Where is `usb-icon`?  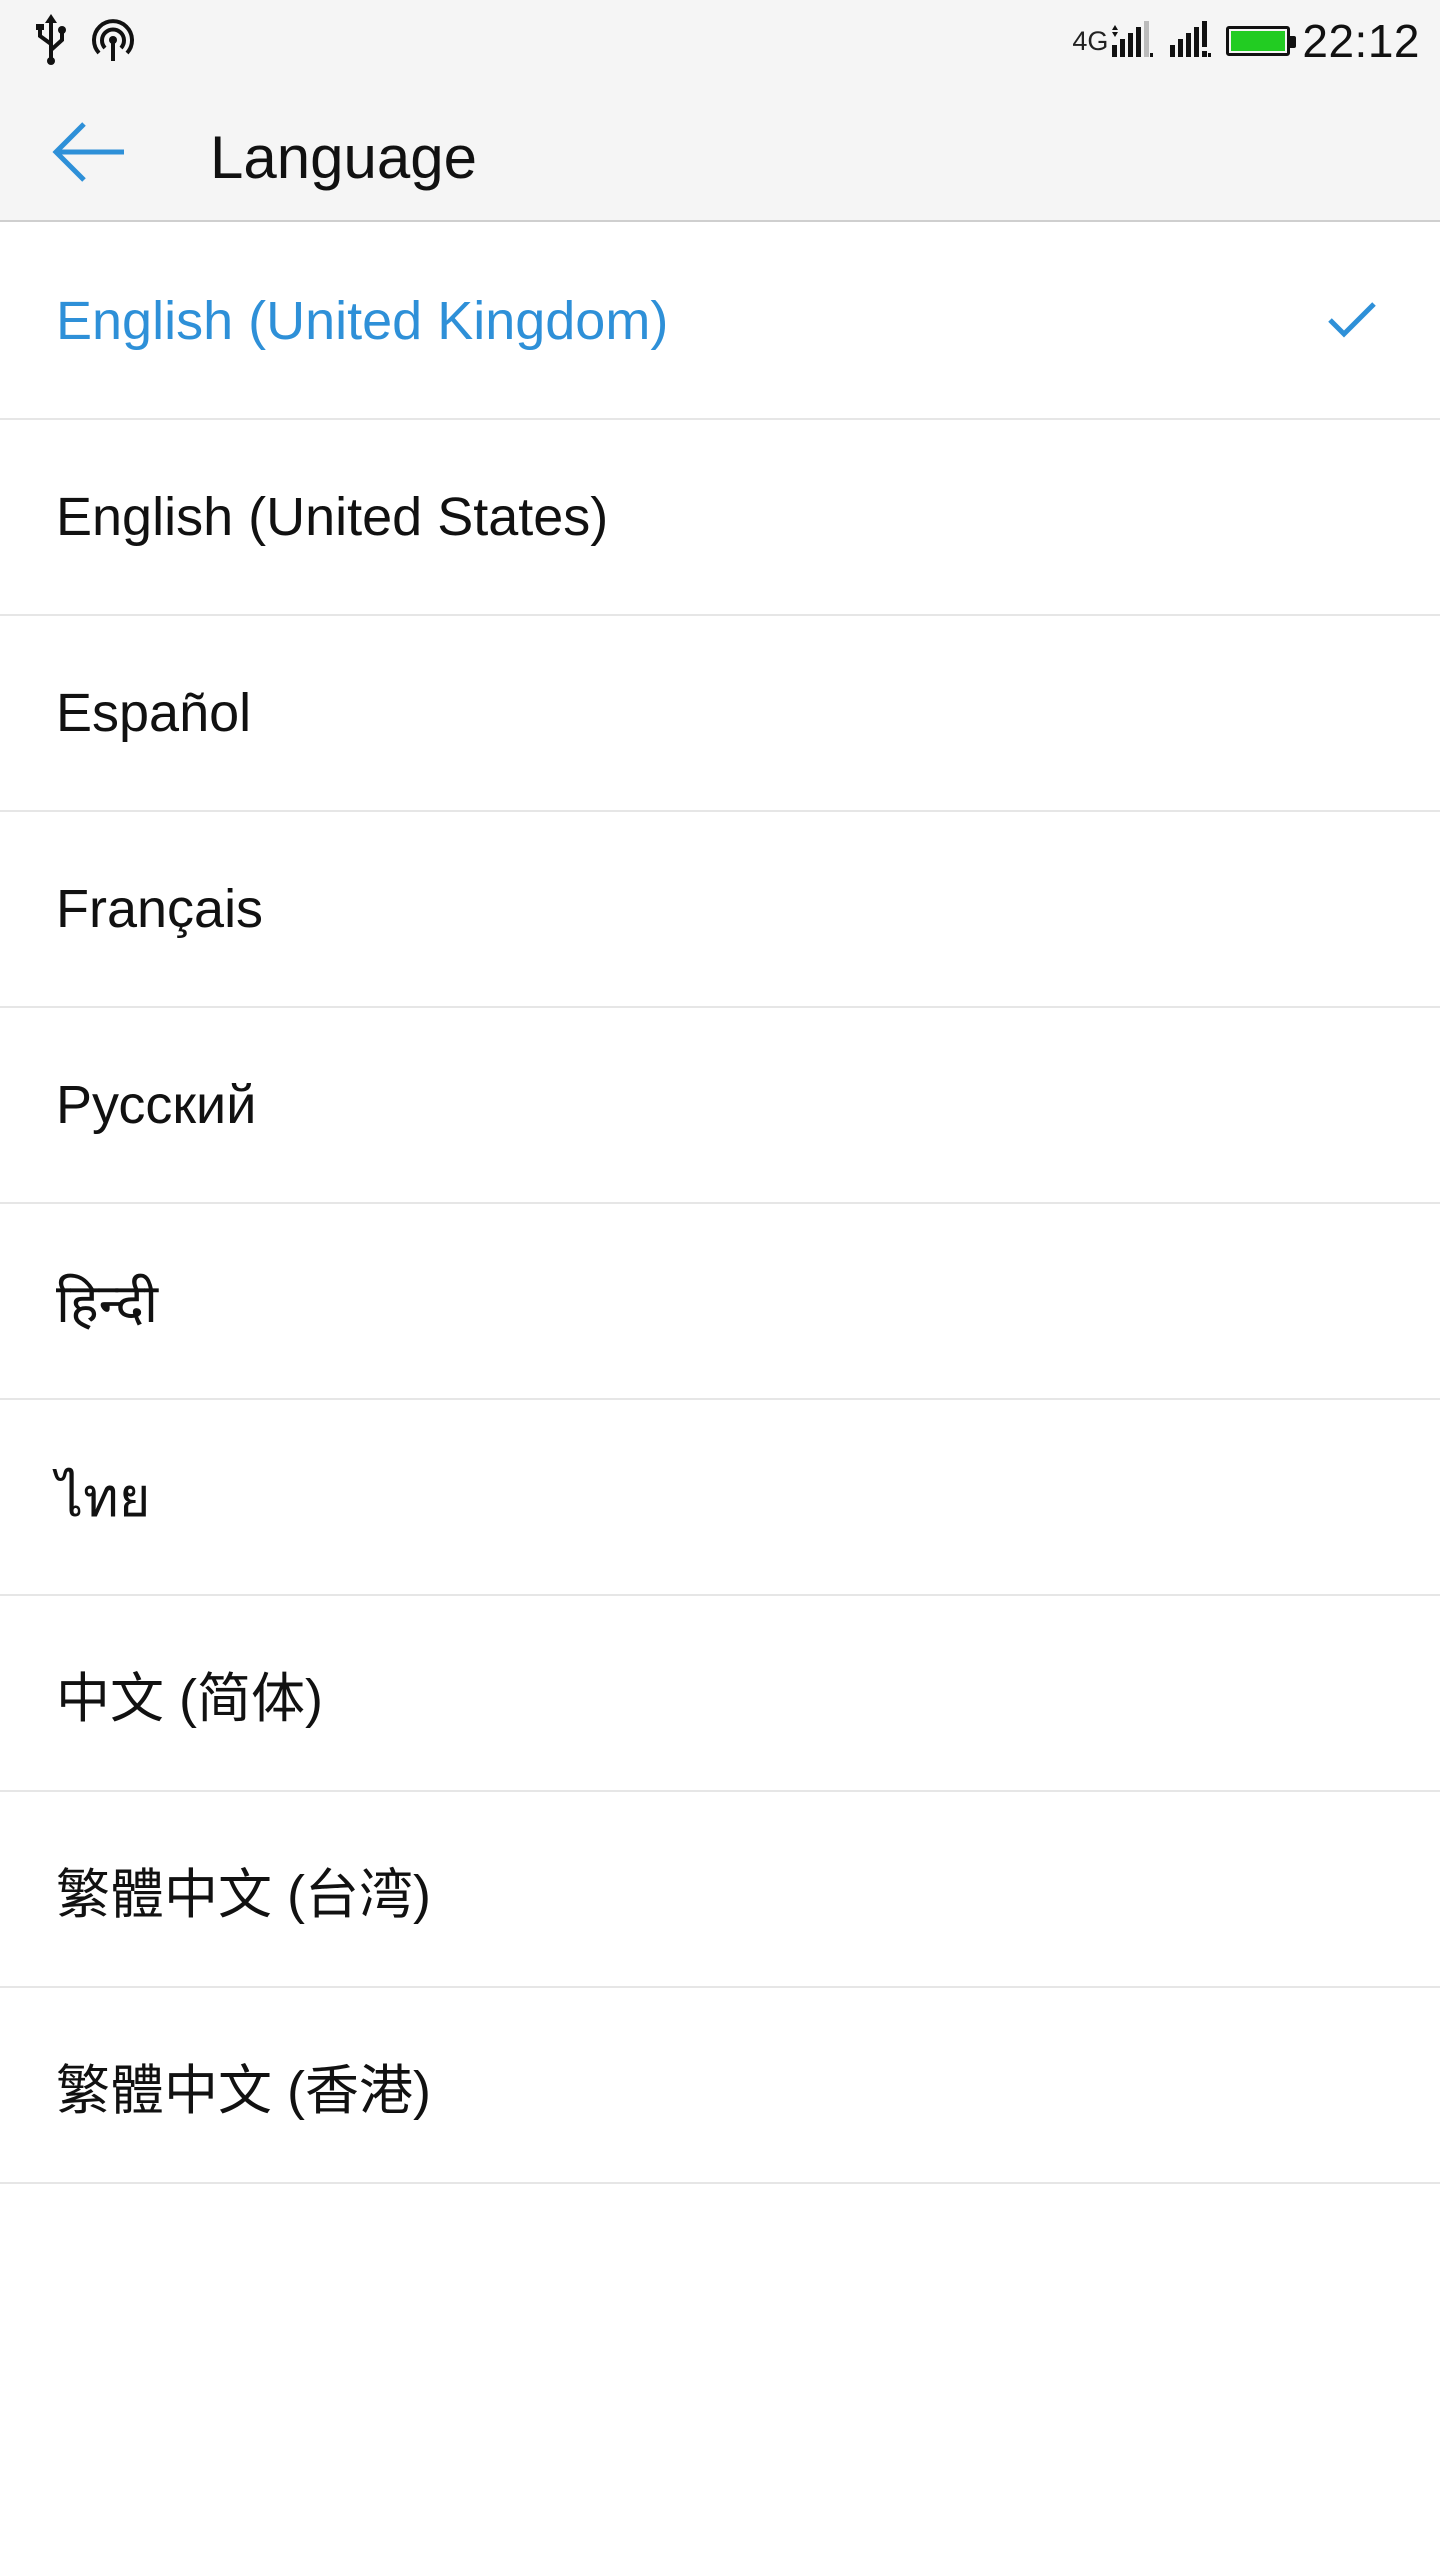
usb-icon is located at coordinates (51, 42).